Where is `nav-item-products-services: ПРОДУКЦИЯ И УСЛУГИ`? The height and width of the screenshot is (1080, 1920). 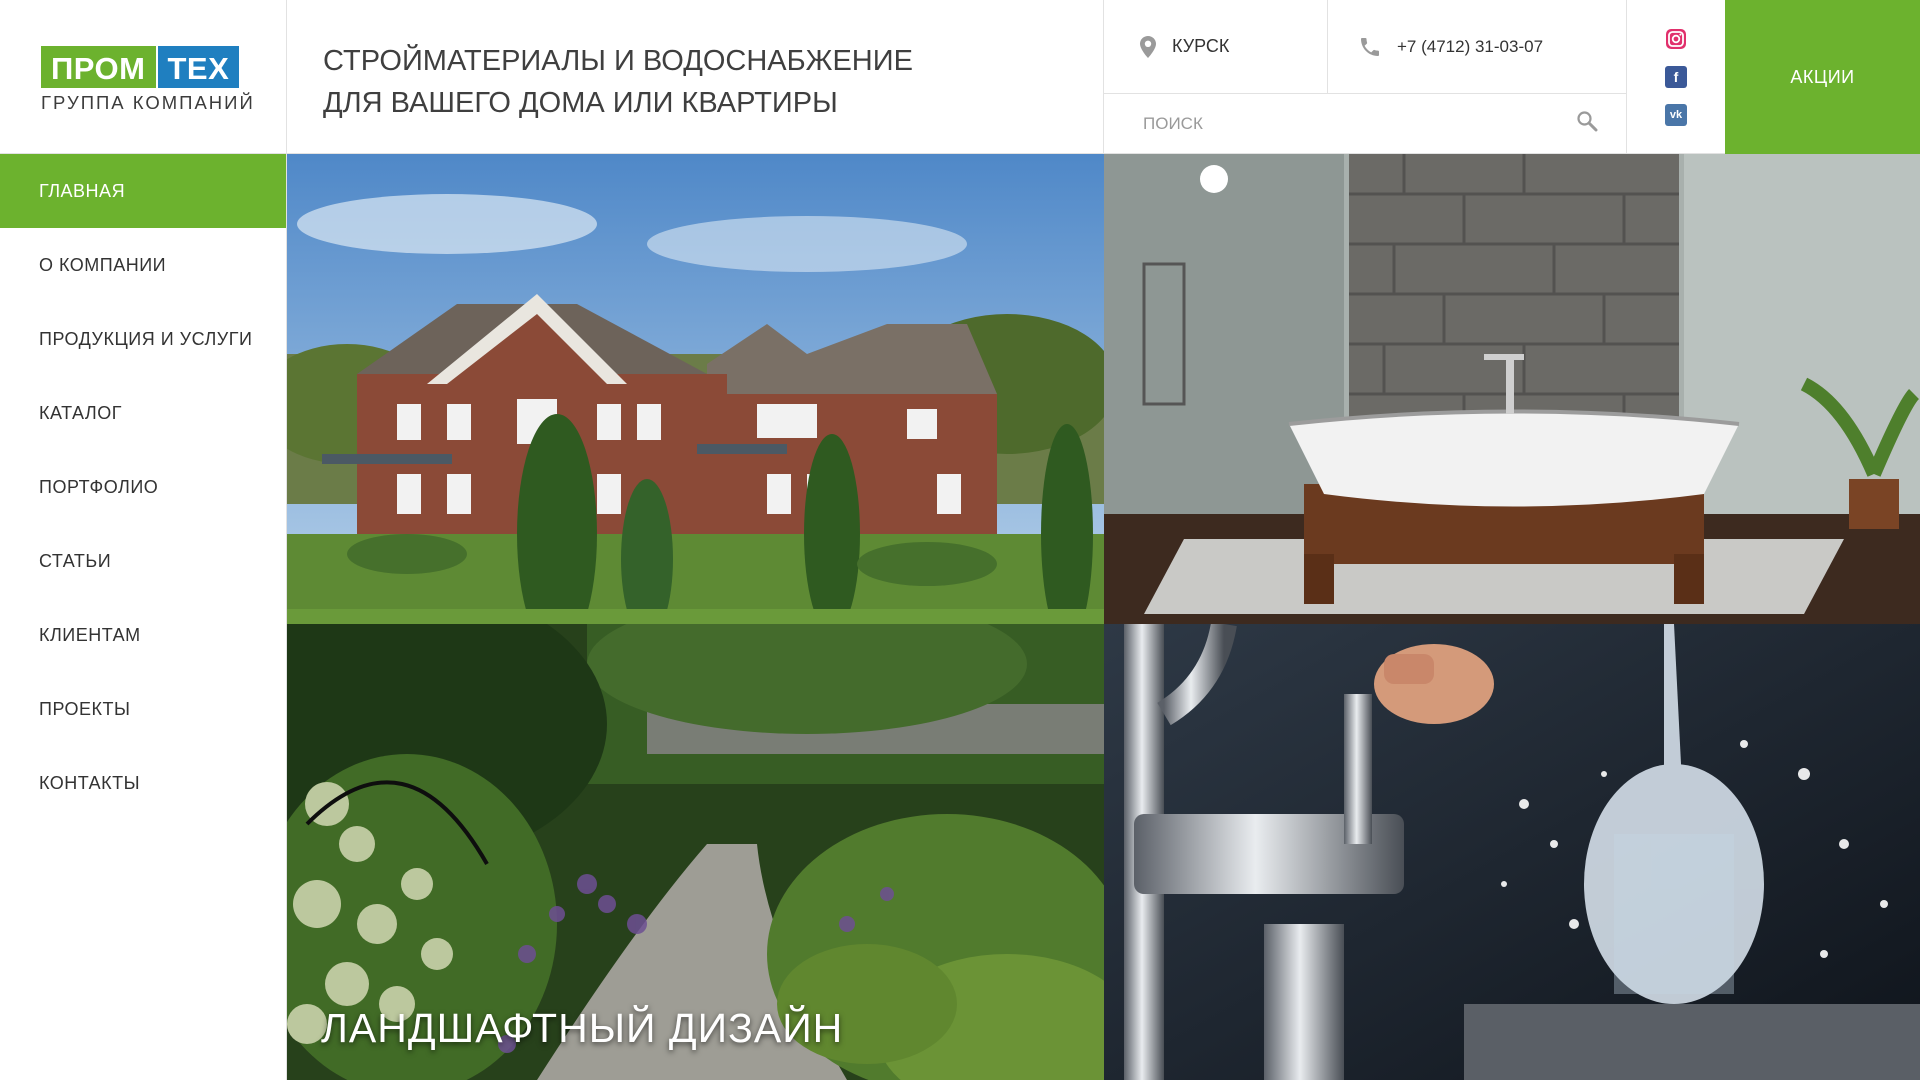
nav-item-products-services: ПРОДУКЦИЯ И УСЛУГИ is located at coordinates (143, 339).